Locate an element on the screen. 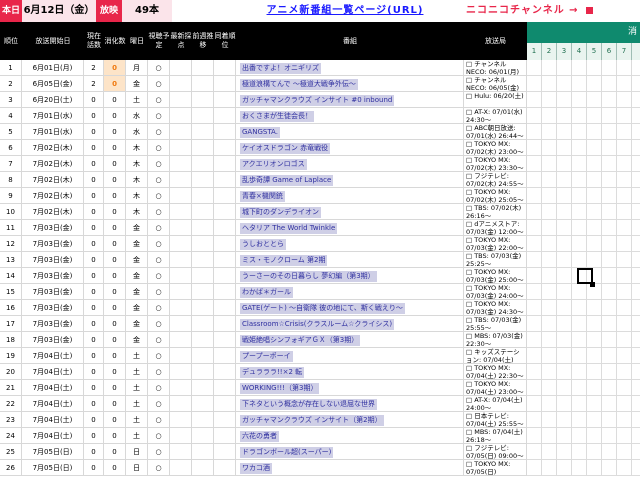  row-current-episodes: 2 is located at coordinates (94, 68).